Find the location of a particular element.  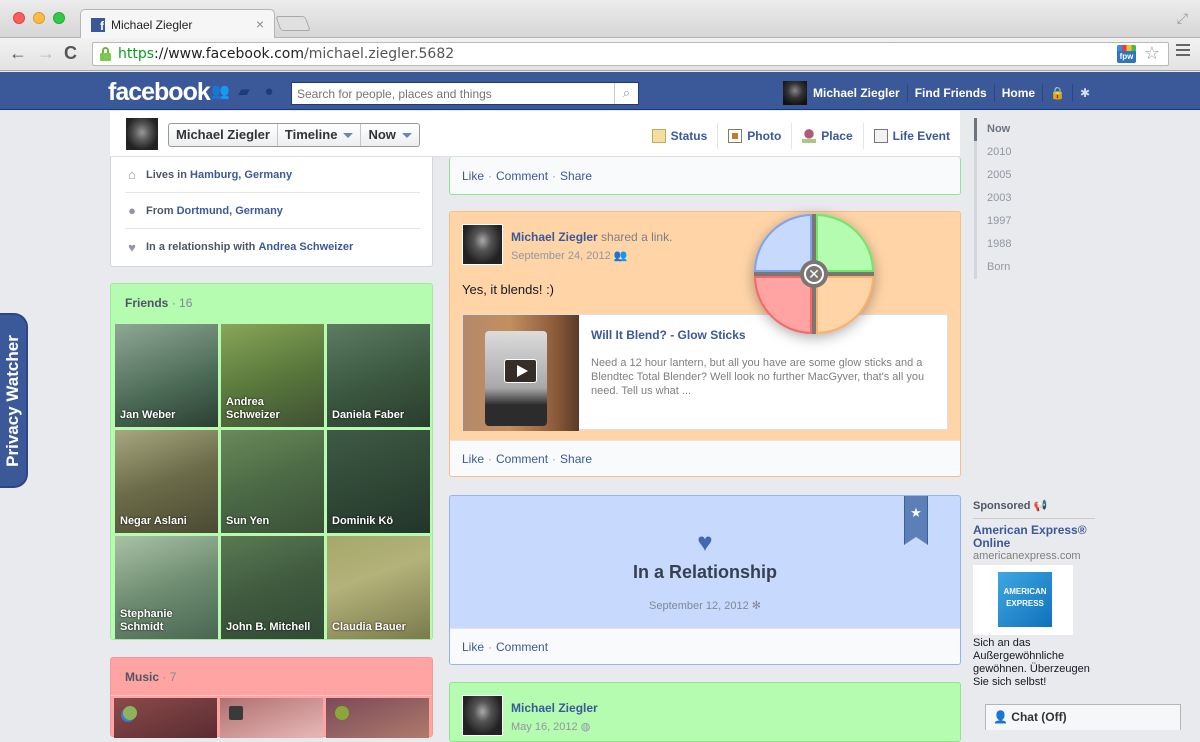

close-window-button is located at coordinates (19, 18).